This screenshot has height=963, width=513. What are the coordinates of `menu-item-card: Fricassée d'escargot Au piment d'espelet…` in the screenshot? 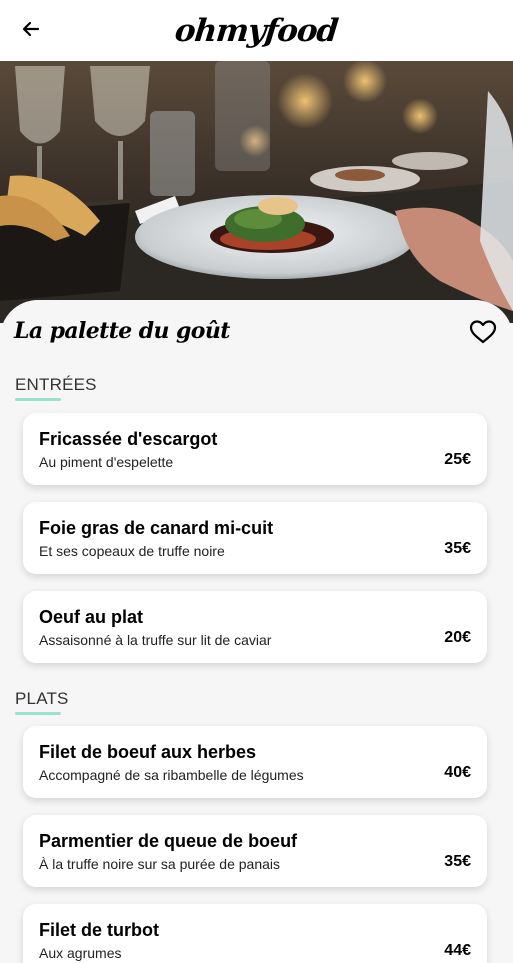 It's located at (255, 449).